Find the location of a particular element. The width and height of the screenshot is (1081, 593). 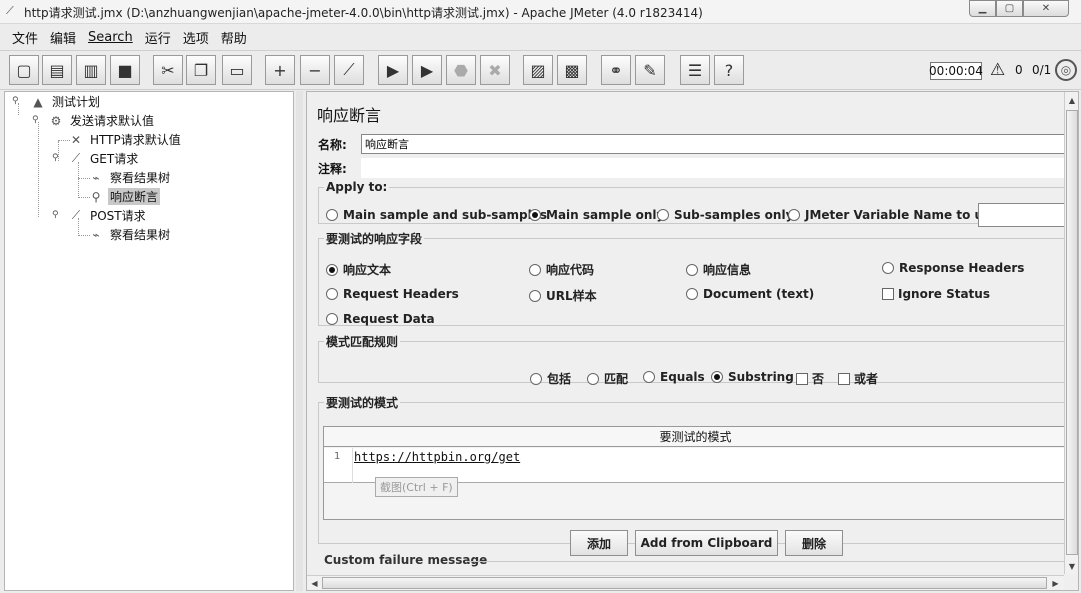

paste-button: ▭ is located at coordinates (237, 70).